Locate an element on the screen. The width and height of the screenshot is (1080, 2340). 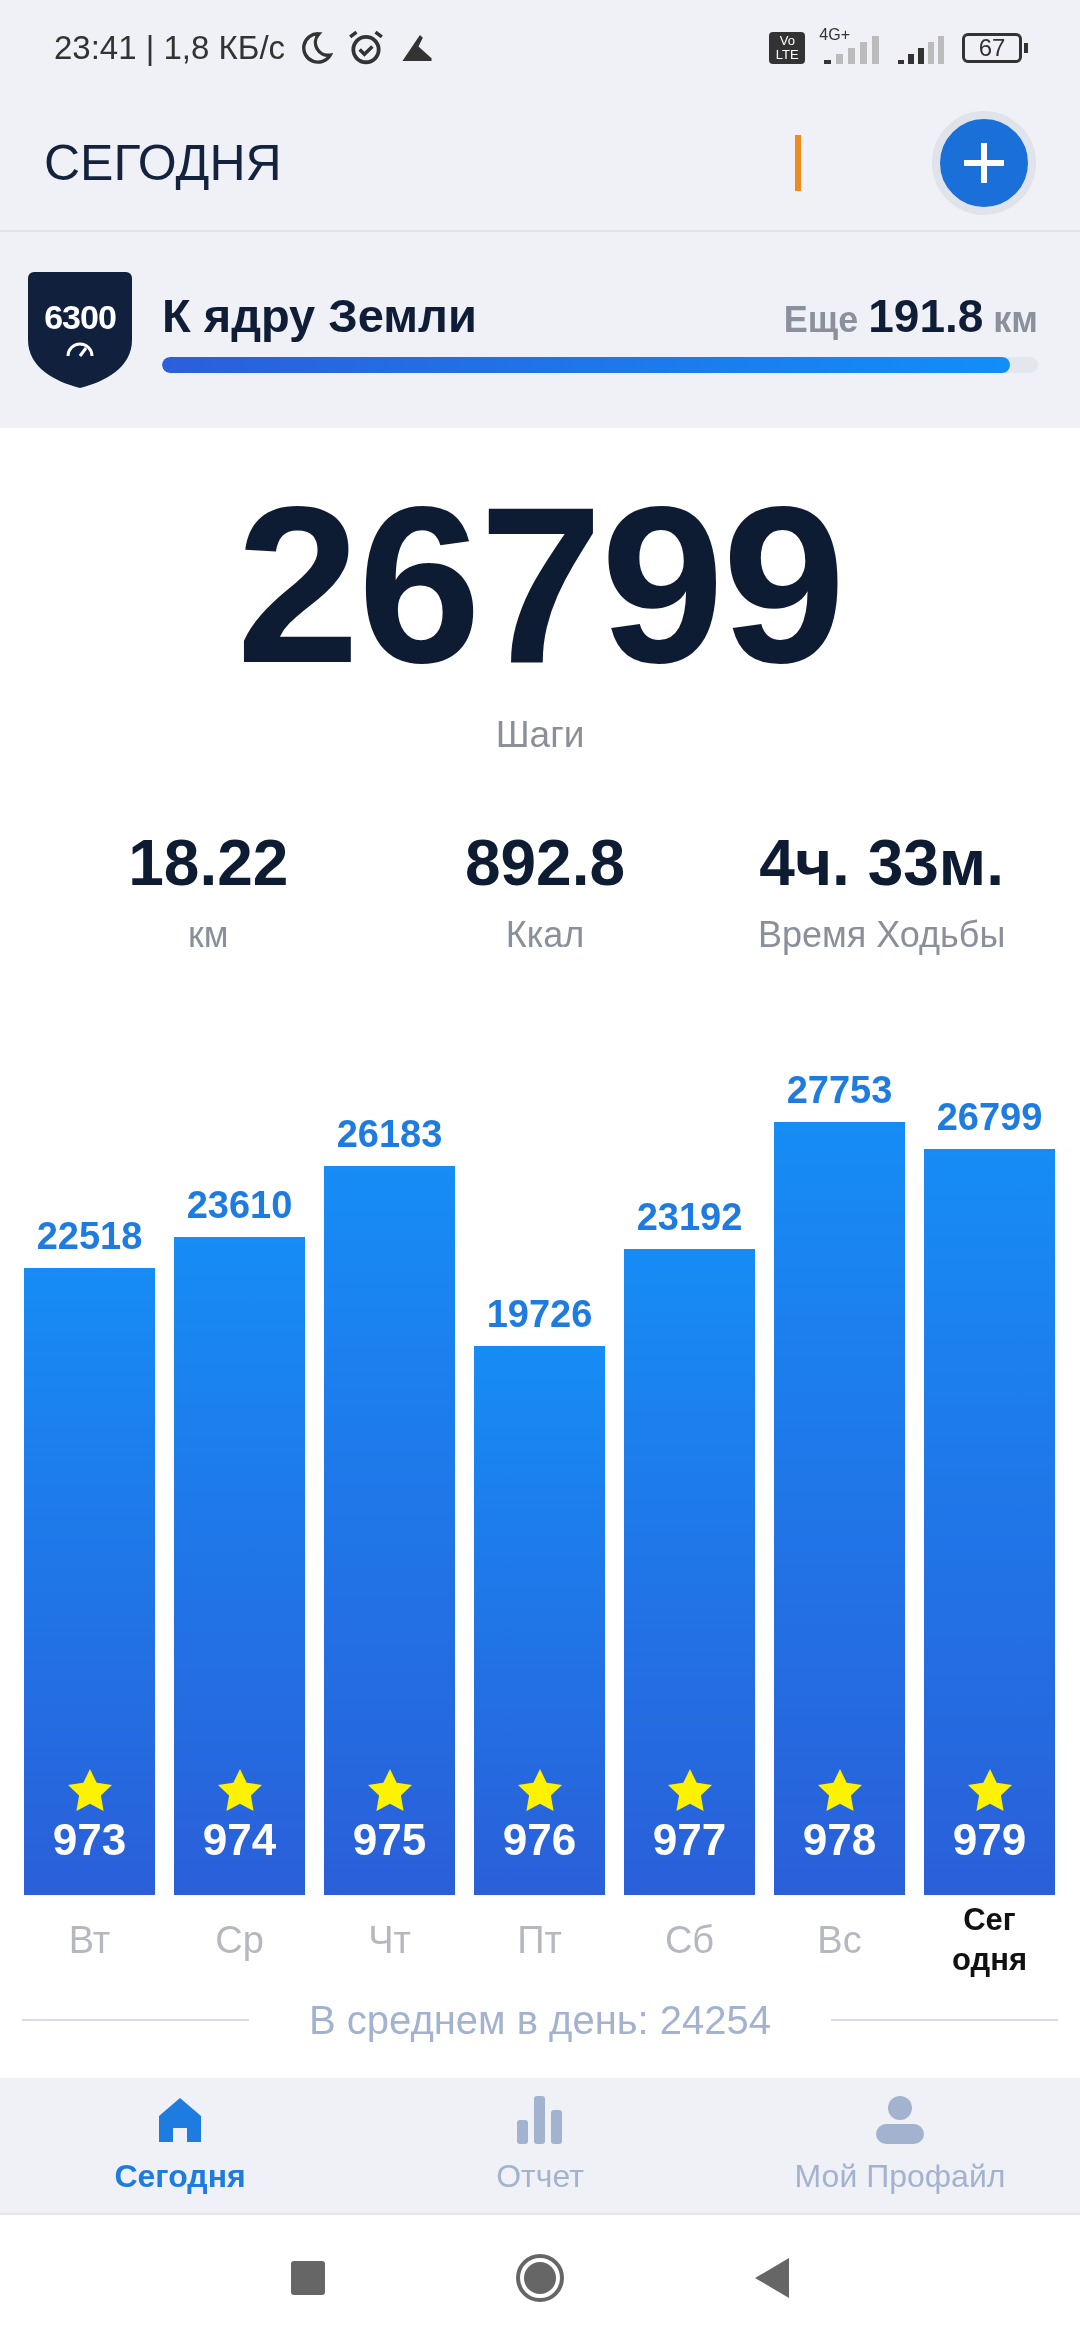
day-label: Сб is located at coordinates (689, 1940).